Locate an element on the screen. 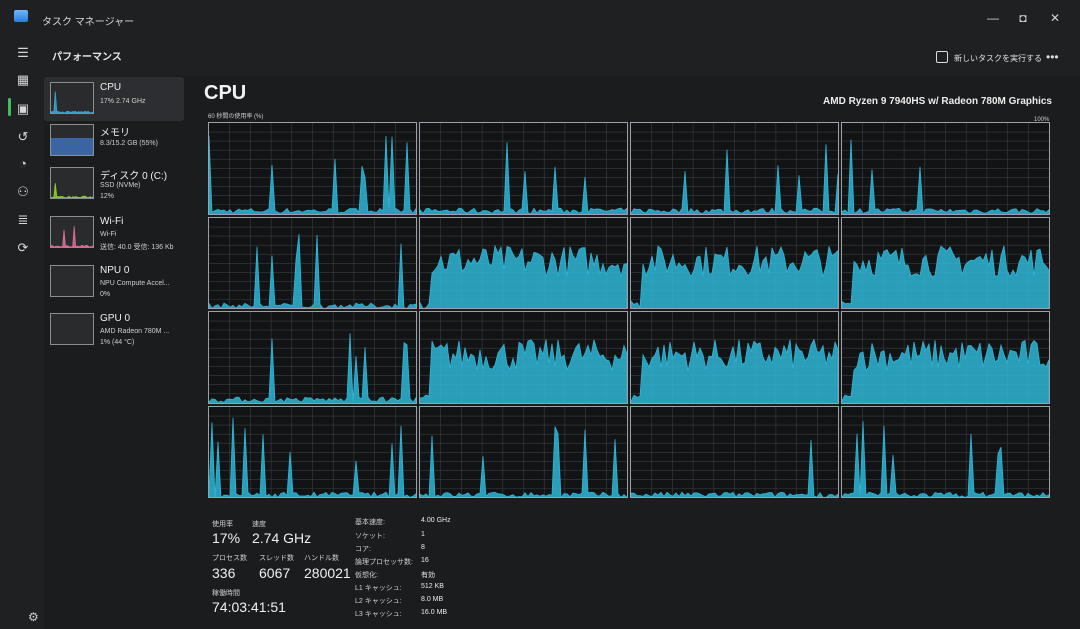 The image size is (1080, 629). processes-value: 336 is located at coordinates (224, 573).